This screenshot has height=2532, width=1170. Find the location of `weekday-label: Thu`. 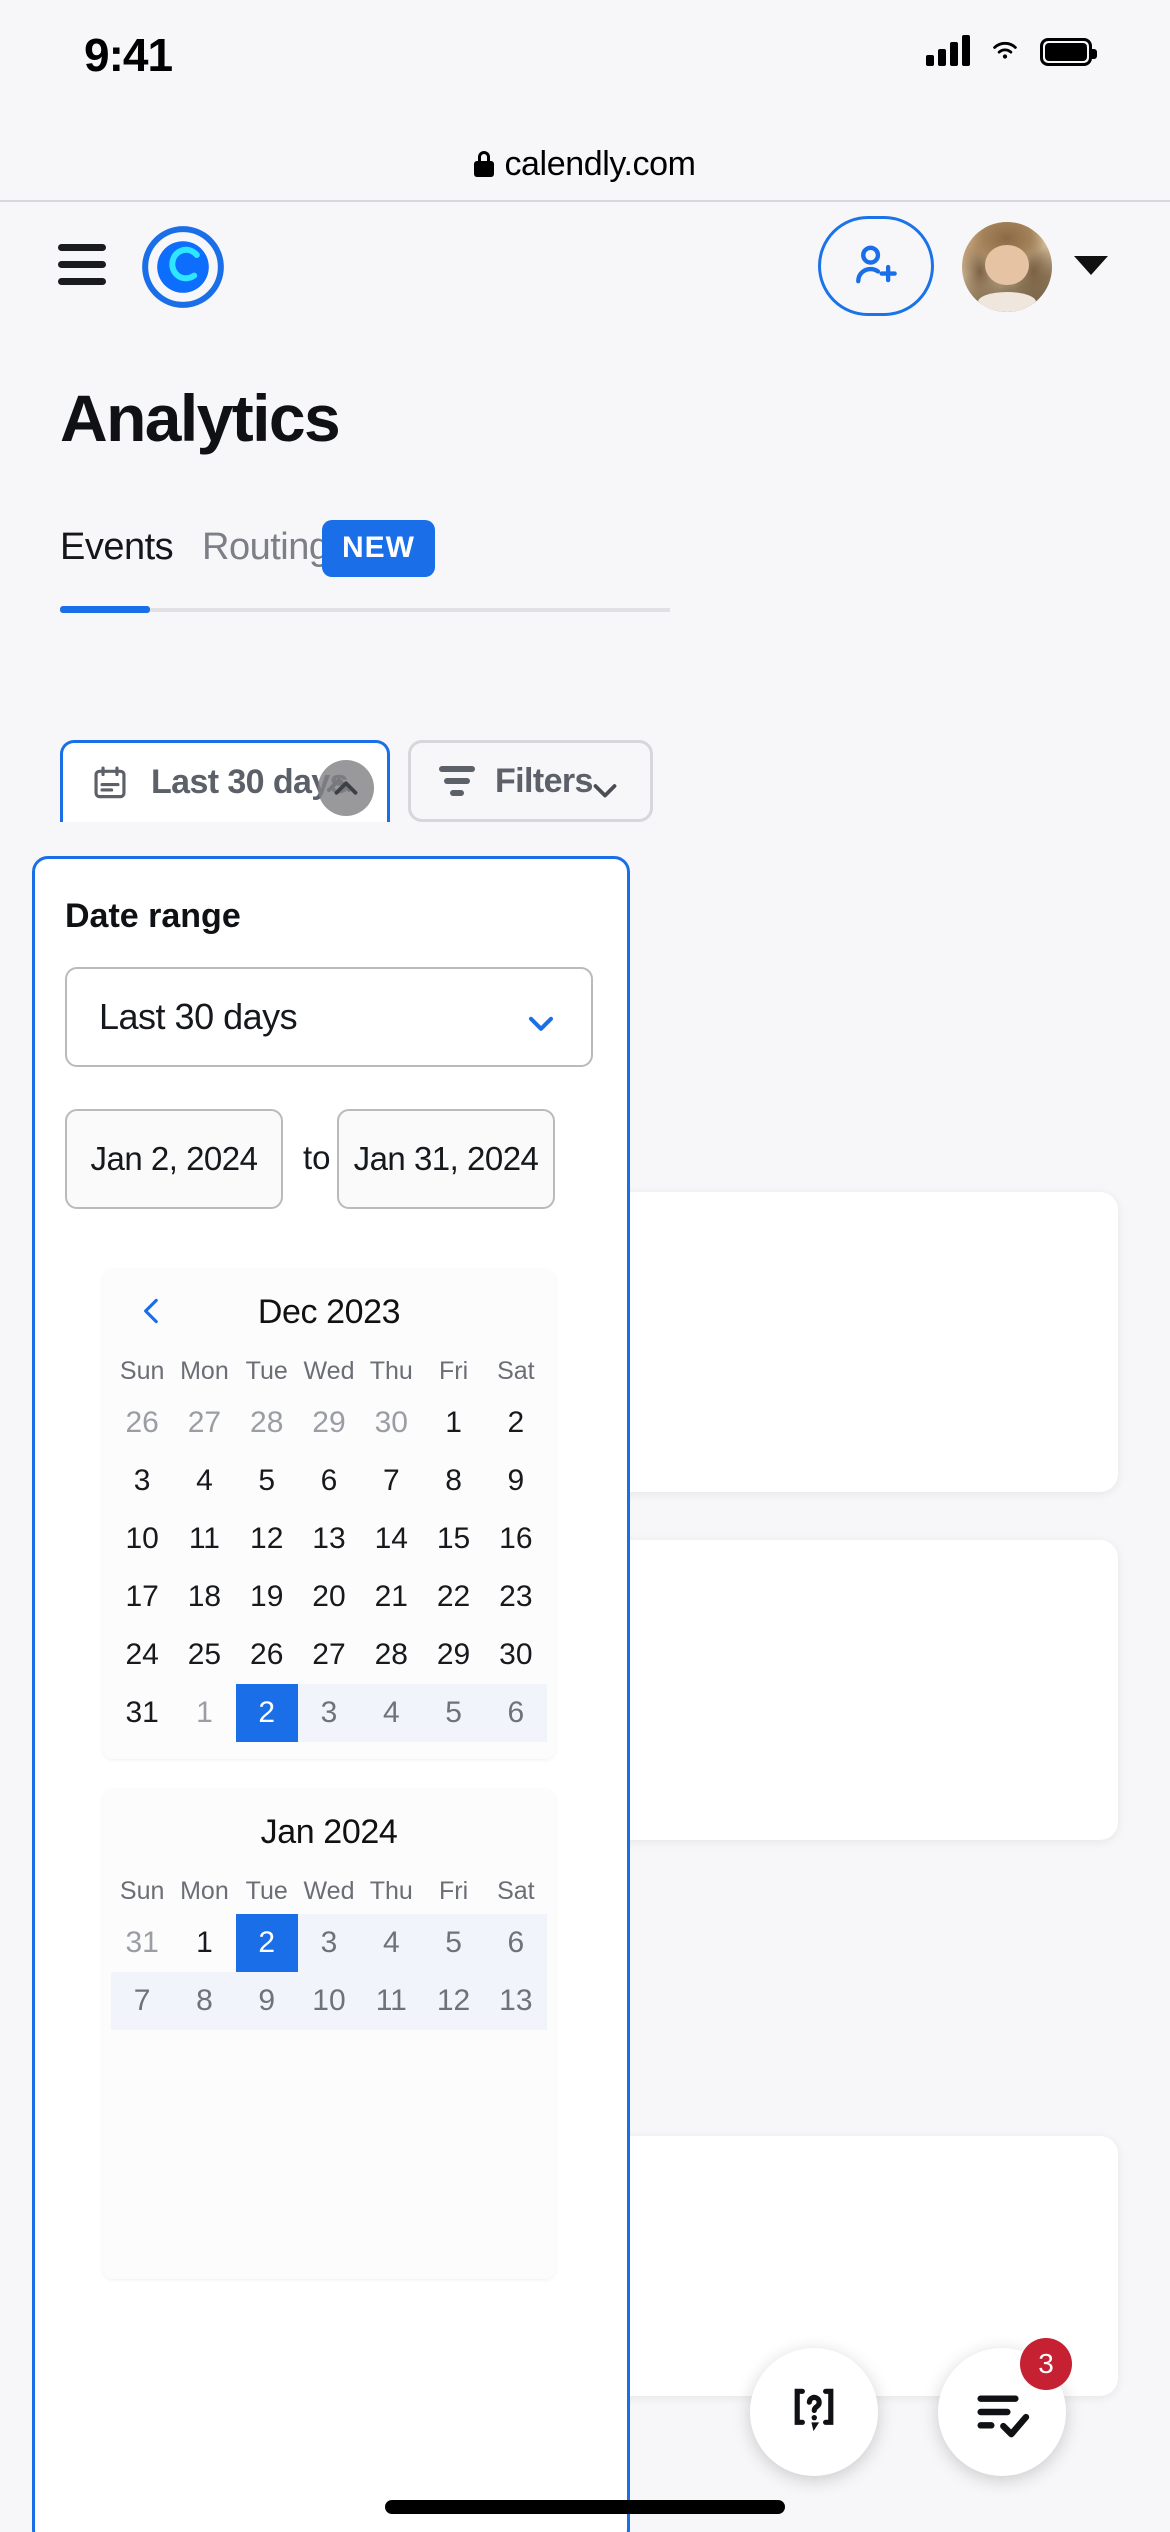

weekday-label: Thu is located at coordinates (391, 1891).